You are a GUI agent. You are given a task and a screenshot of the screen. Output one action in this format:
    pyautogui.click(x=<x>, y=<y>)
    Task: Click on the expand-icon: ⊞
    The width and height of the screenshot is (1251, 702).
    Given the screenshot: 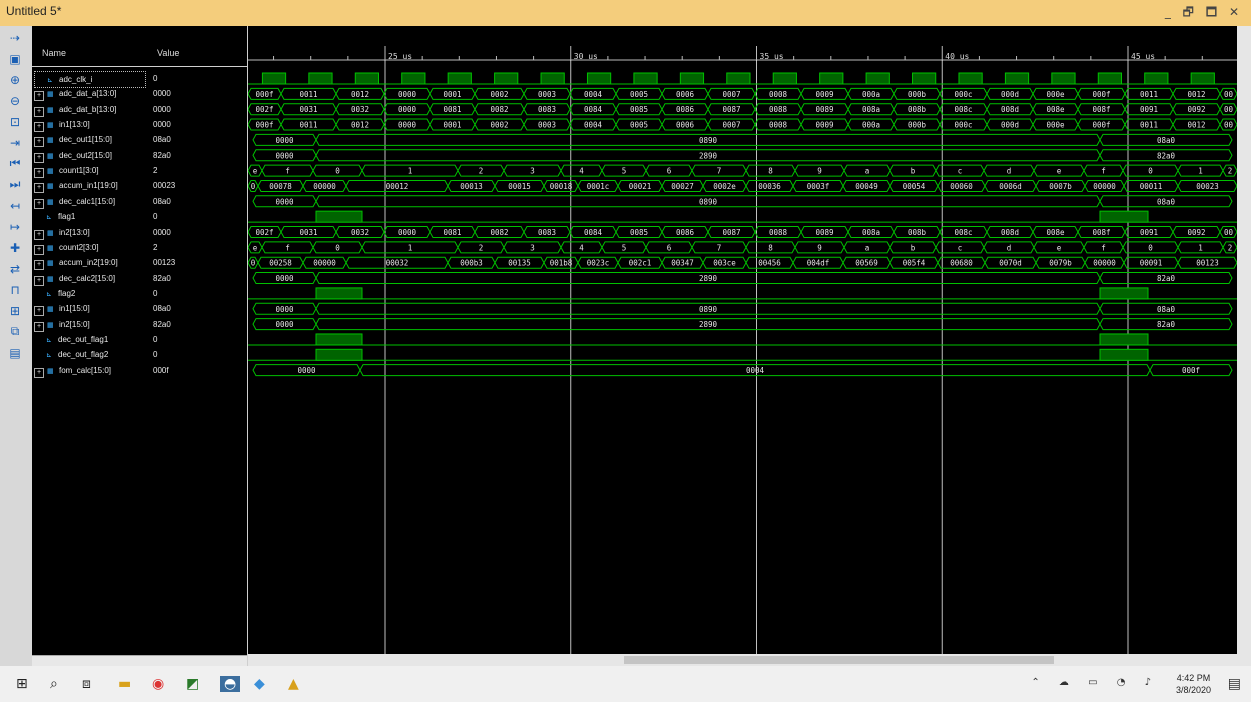 What is the action you would take?
    pyautogui.click(x=15, y=310)
    